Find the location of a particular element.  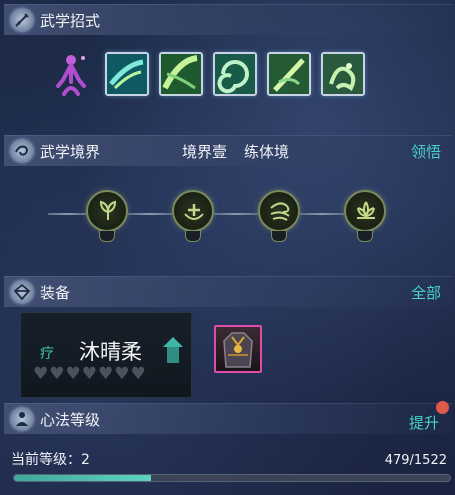

upgrade-button: 提升 is located at coordinates (424, 422).